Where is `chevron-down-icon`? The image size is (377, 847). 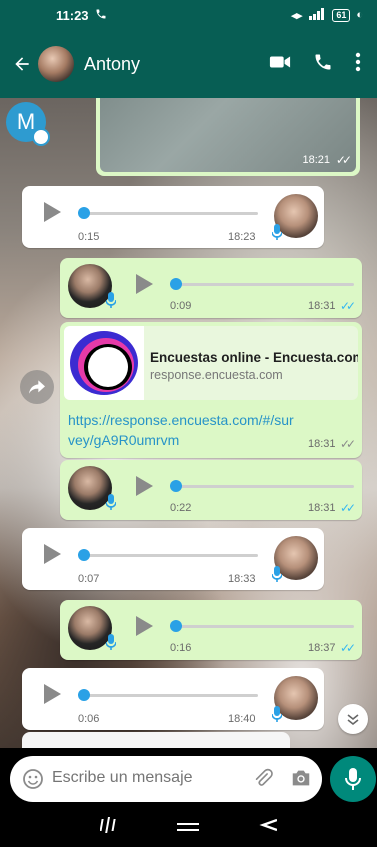
chevron-down-icon is located at coordinates (353, 720).